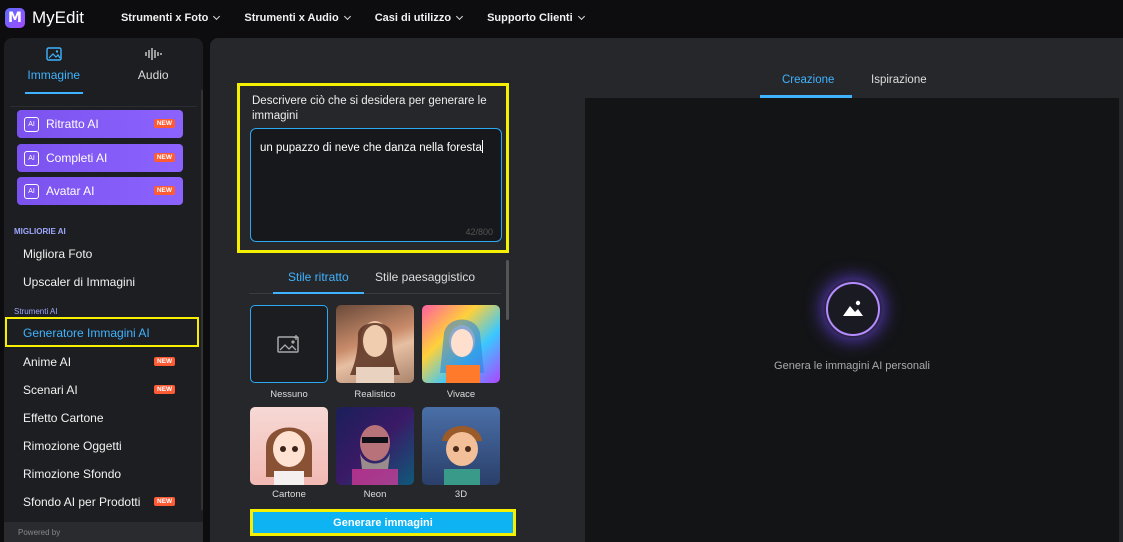 The width and height of the screenshot is (1123, 542). What do you see at coordinates (47, 362) in the screenshot?
I see `menu-anime-ai: Anime AI` at bounding box center [47, 362].